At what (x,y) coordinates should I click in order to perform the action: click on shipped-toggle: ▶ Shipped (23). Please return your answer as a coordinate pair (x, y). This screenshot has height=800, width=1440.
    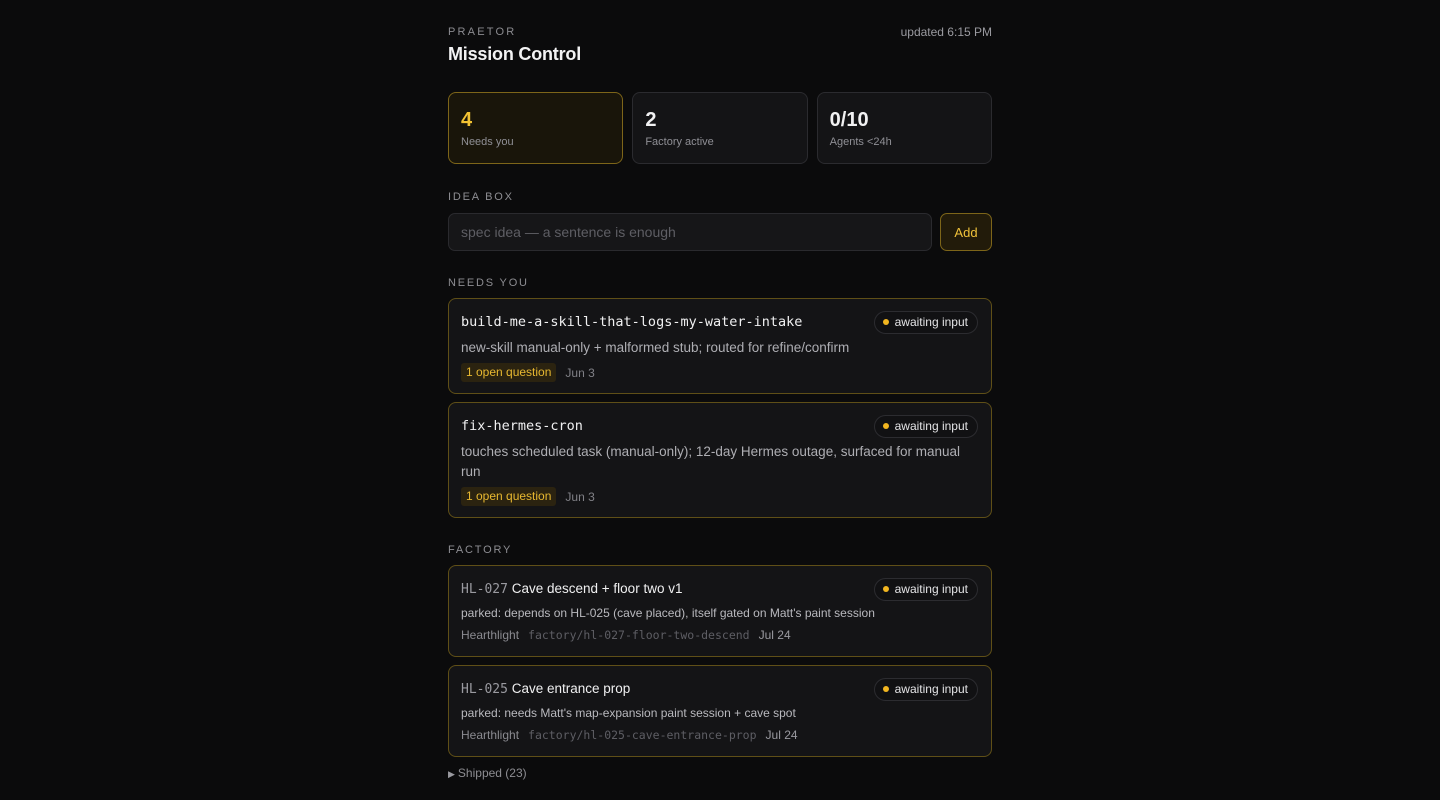
    Looking at the image, I should click on (720, 773).